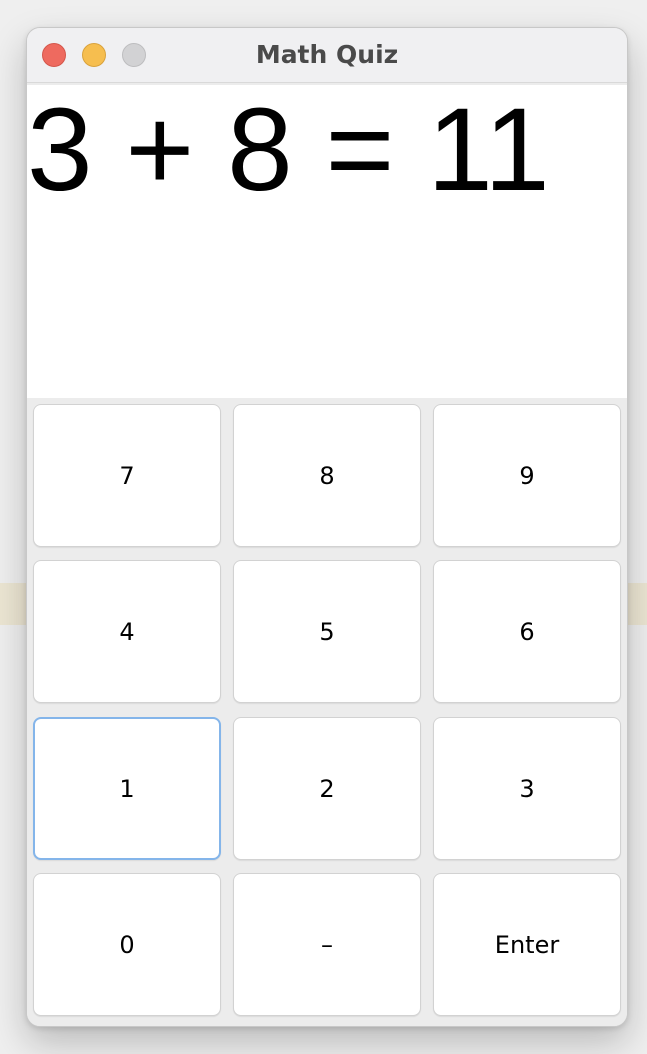  Describe the element at coordinates (327, 944) in the screenshot. I see `minus-key-button: –` at that location.